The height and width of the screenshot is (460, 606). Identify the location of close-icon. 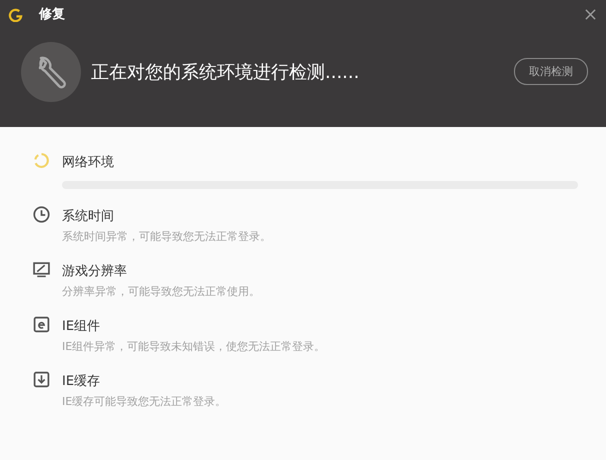
(590, 14).